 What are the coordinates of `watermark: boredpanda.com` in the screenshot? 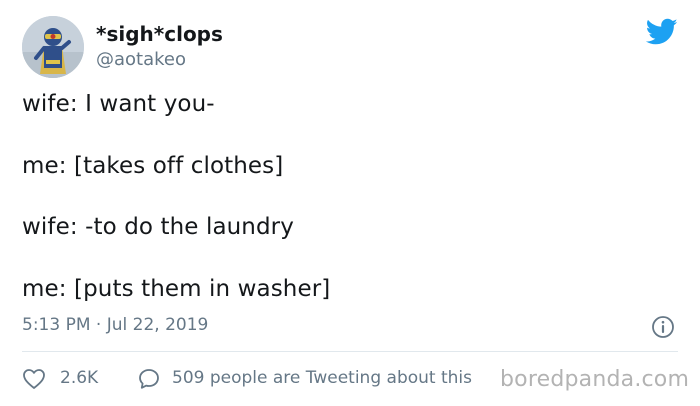 It's located at (595, 379).